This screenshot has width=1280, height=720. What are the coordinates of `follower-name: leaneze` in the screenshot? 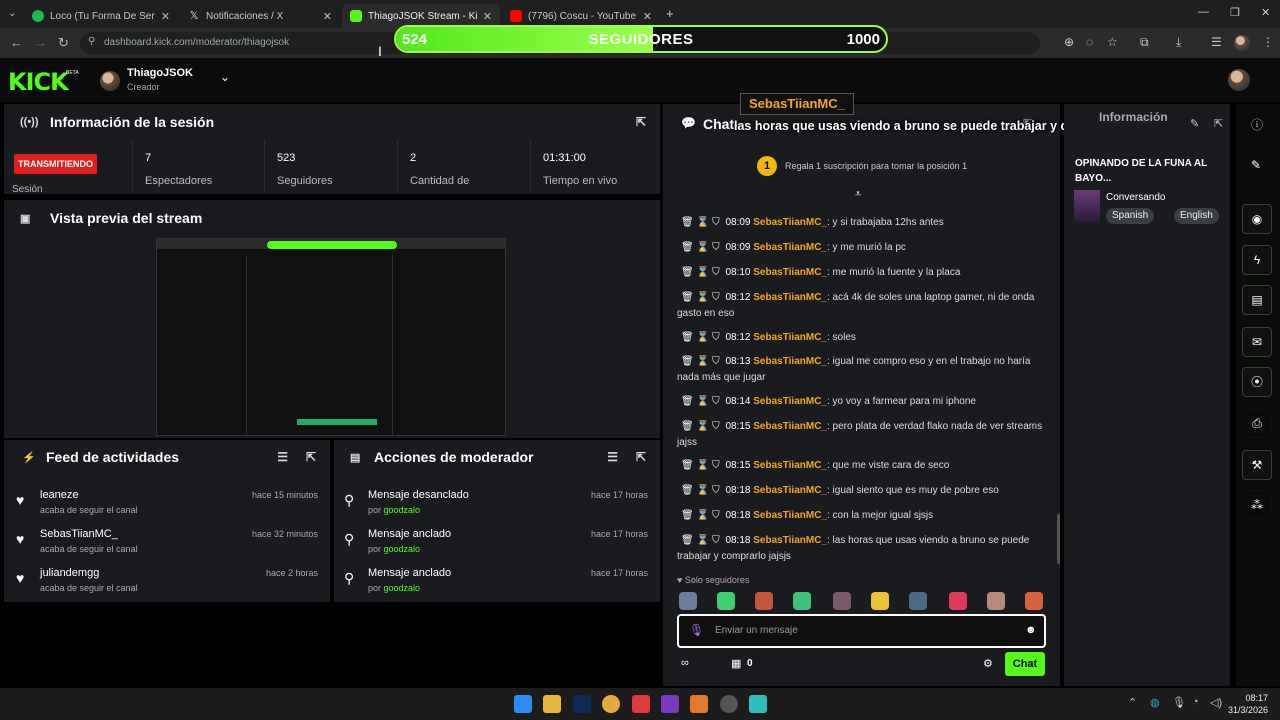 It's located at (59, 495).